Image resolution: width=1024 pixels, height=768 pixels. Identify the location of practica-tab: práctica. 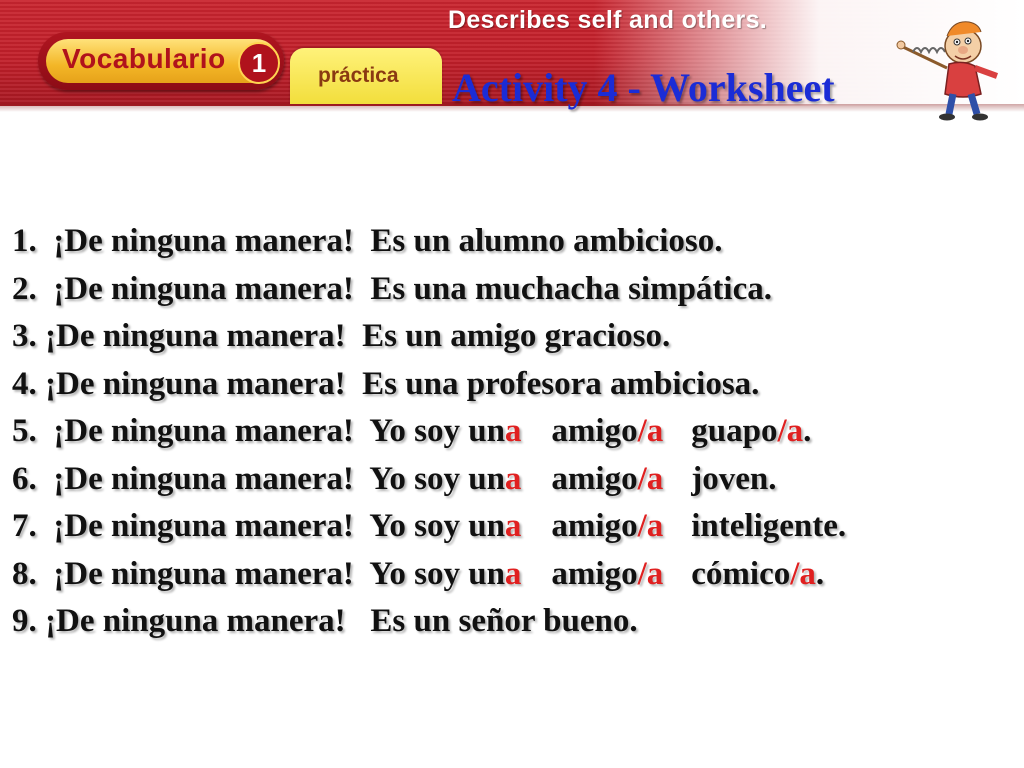
(366, 76).